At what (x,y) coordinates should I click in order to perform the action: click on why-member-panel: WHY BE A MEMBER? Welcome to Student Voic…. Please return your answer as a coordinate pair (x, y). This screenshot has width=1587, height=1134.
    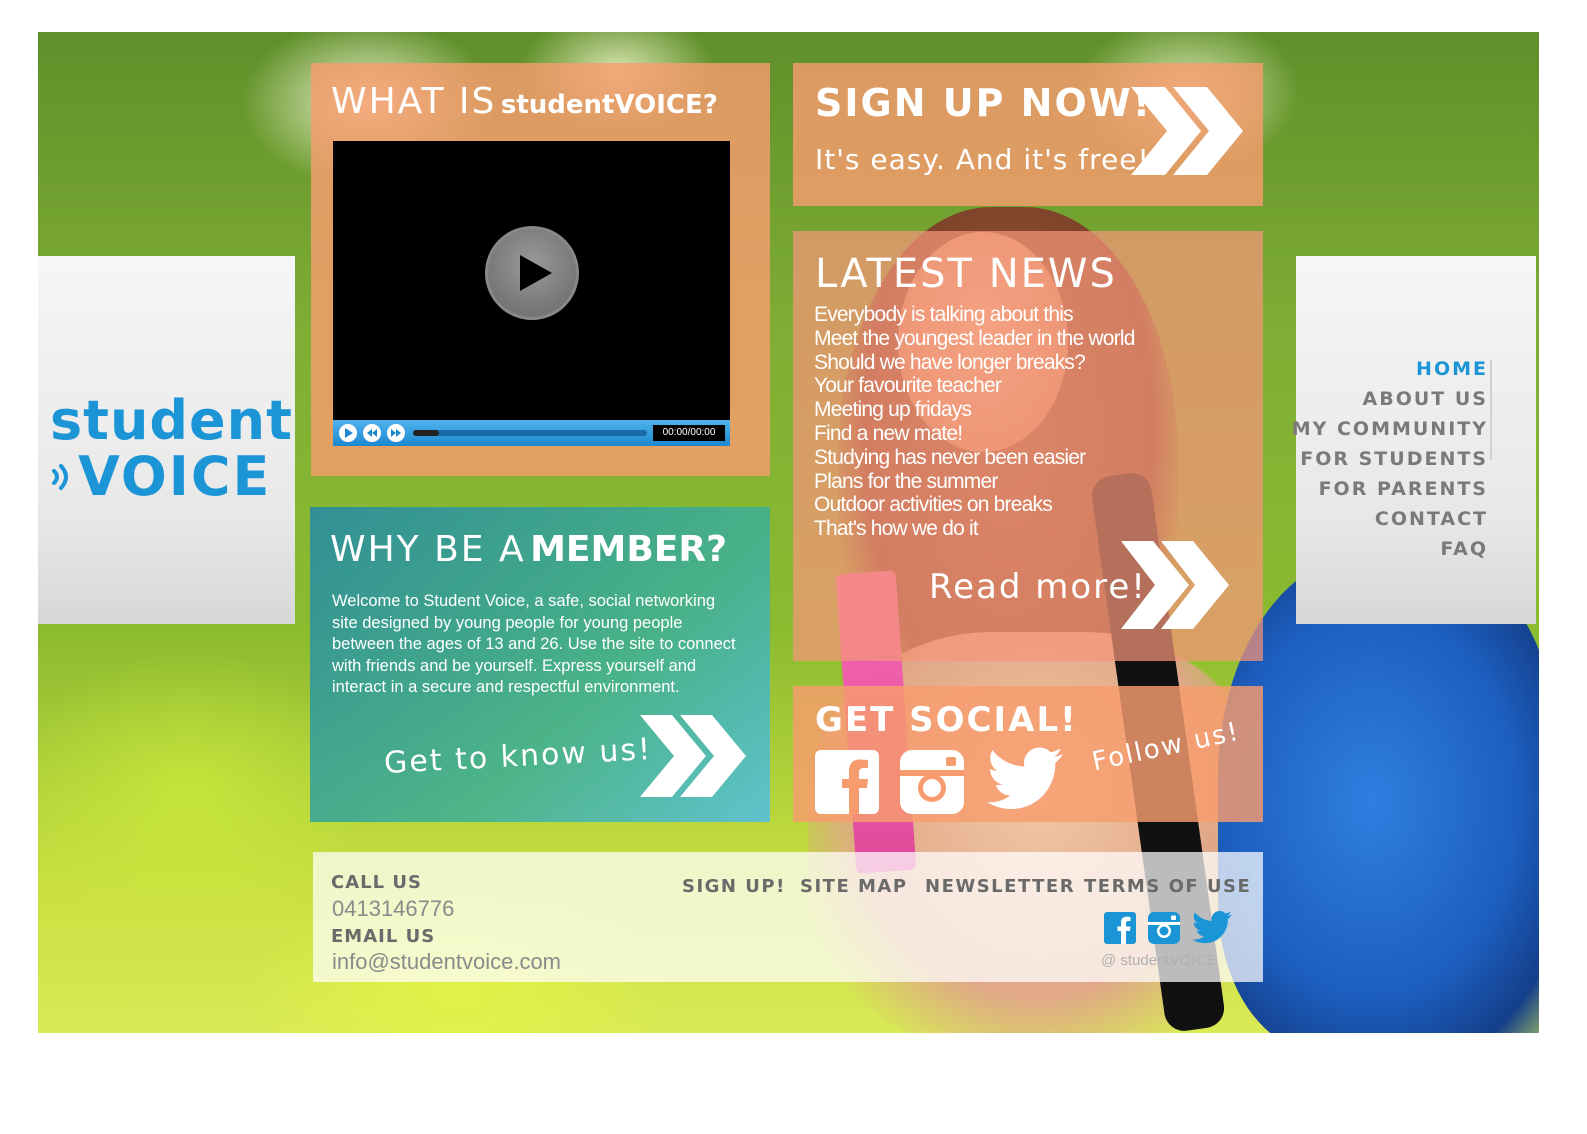
    Looking at the image, I should click on (540, 664).